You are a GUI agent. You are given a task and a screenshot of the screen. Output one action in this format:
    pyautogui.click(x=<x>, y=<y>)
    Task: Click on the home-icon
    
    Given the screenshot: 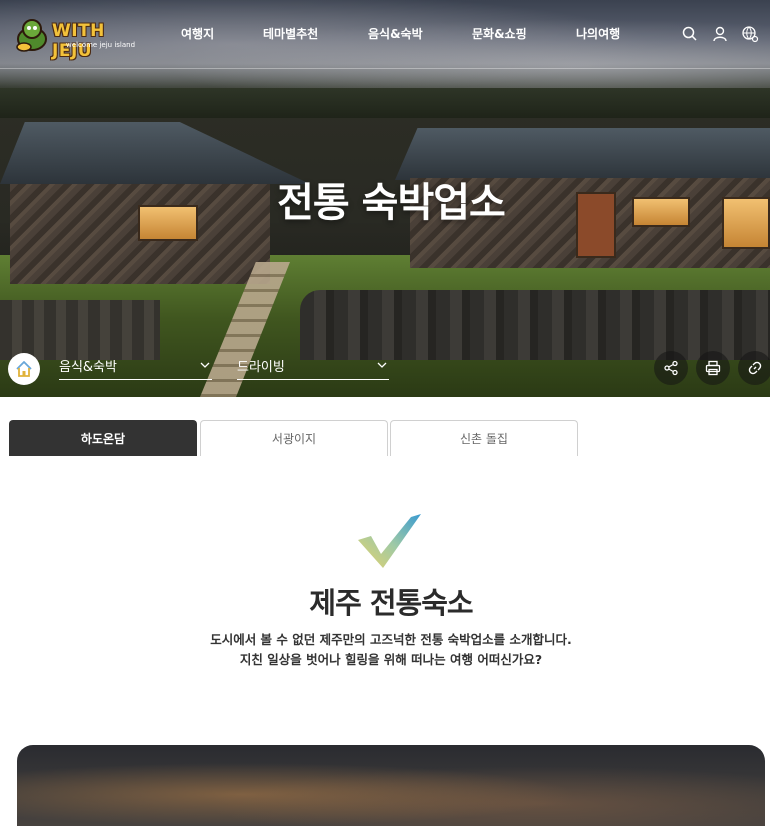 What is the action you would take?
    pyautogui.click(x=24, y=369)
    